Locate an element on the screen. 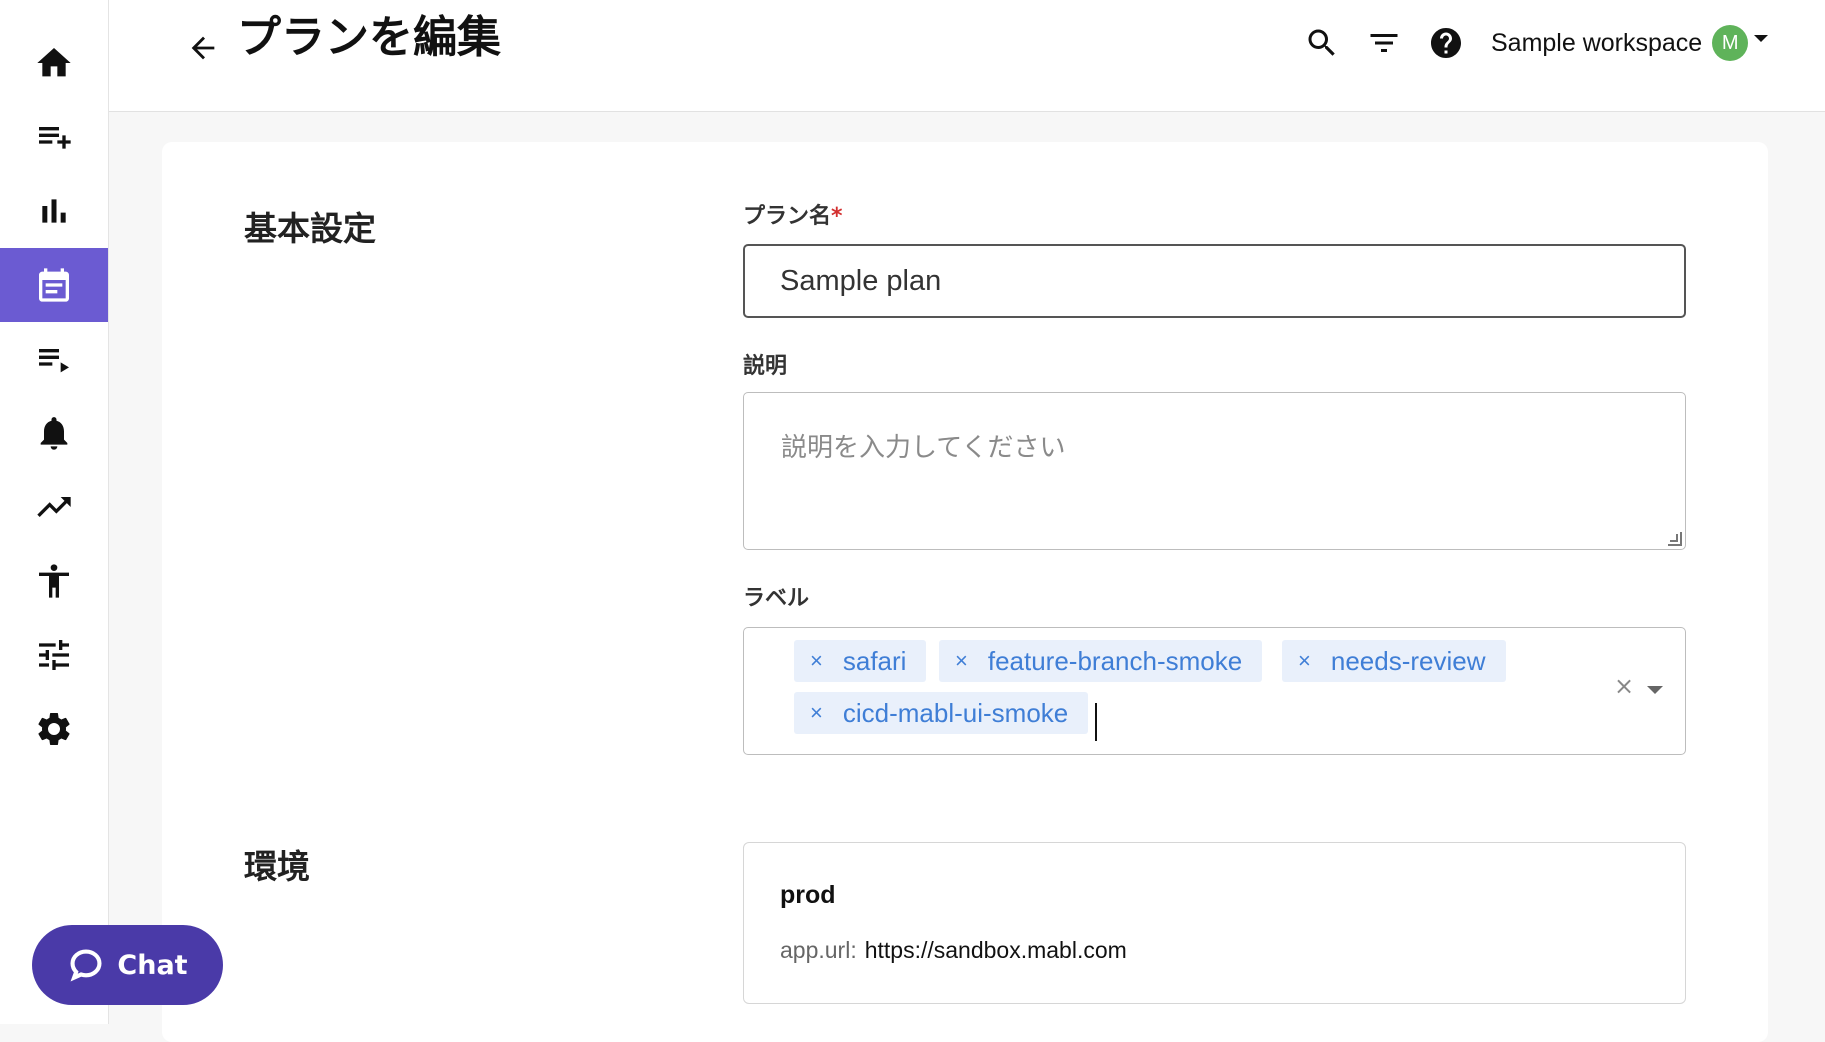  tune-icon is located at coordinates (54, 655).